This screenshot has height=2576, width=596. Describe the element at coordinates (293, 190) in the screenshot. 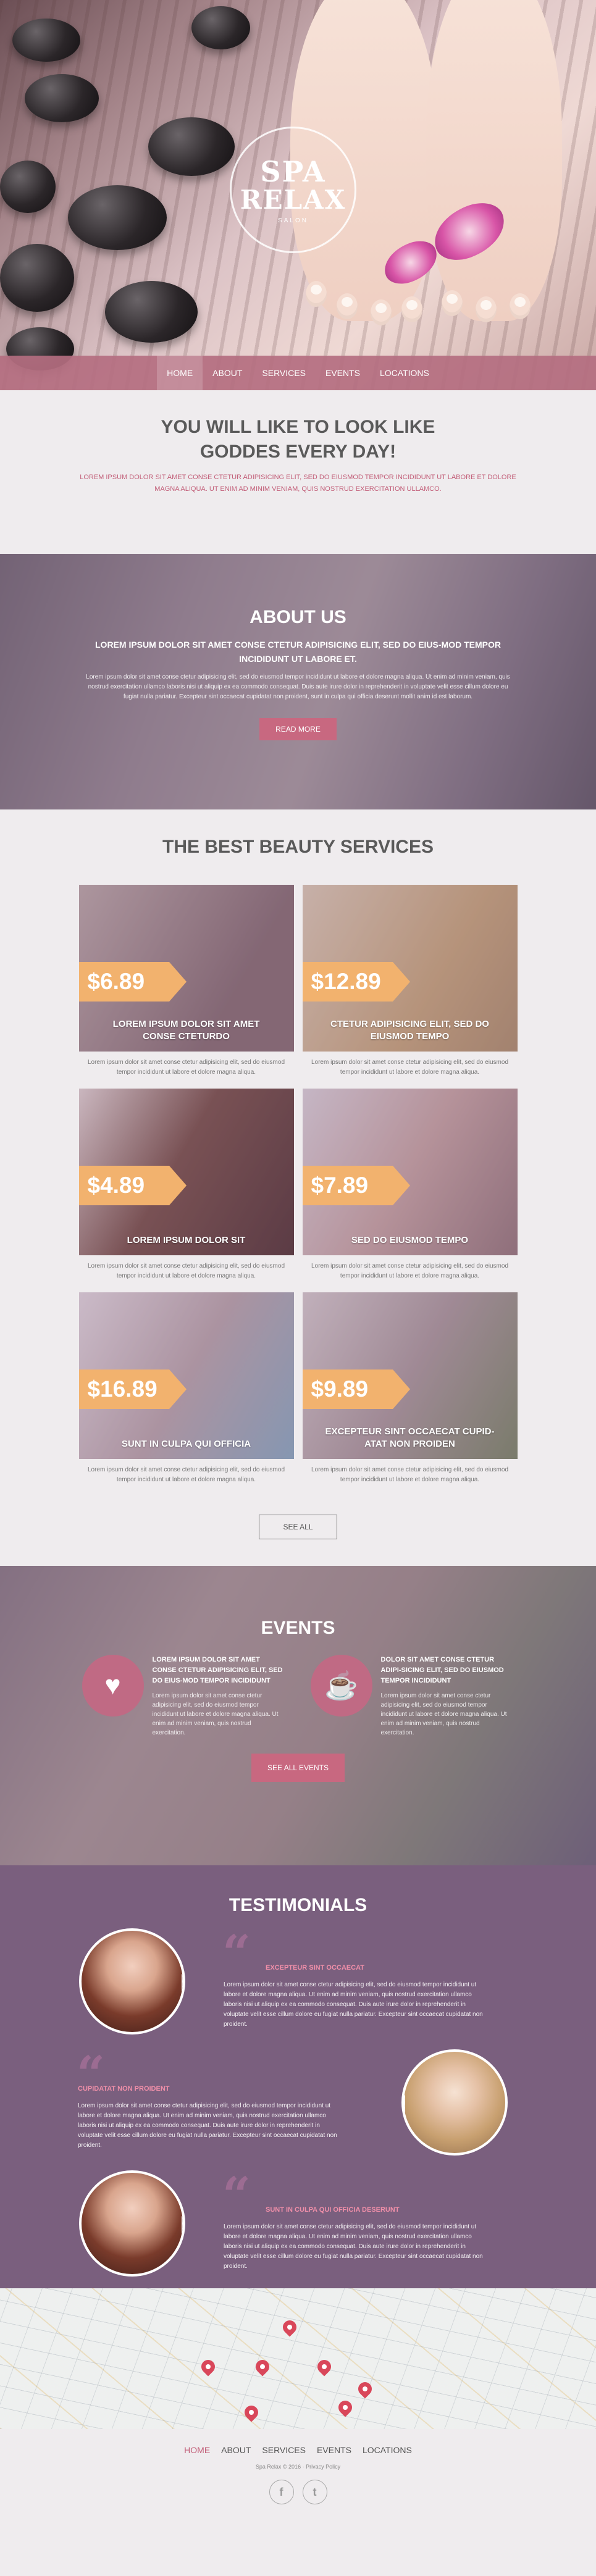

I see `spa-relax-logo: SPA RELAX SALON` at that location.